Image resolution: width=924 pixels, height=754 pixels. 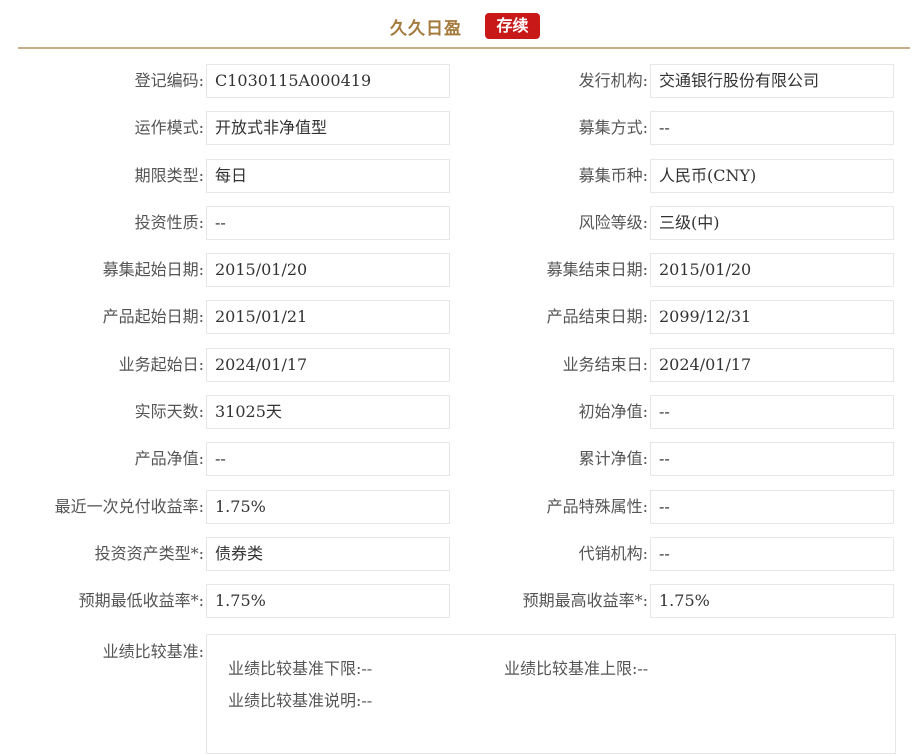 What do you see at coordinates (328, 506) in the screenshot?
I see `latest-payout-yield-field: 1.75%` at bounding box center [328, 506].